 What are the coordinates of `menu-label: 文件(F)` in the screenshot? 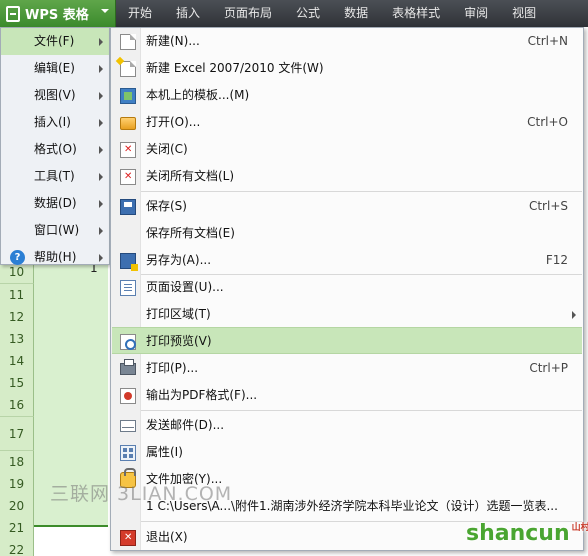 It's located at (54, 41).